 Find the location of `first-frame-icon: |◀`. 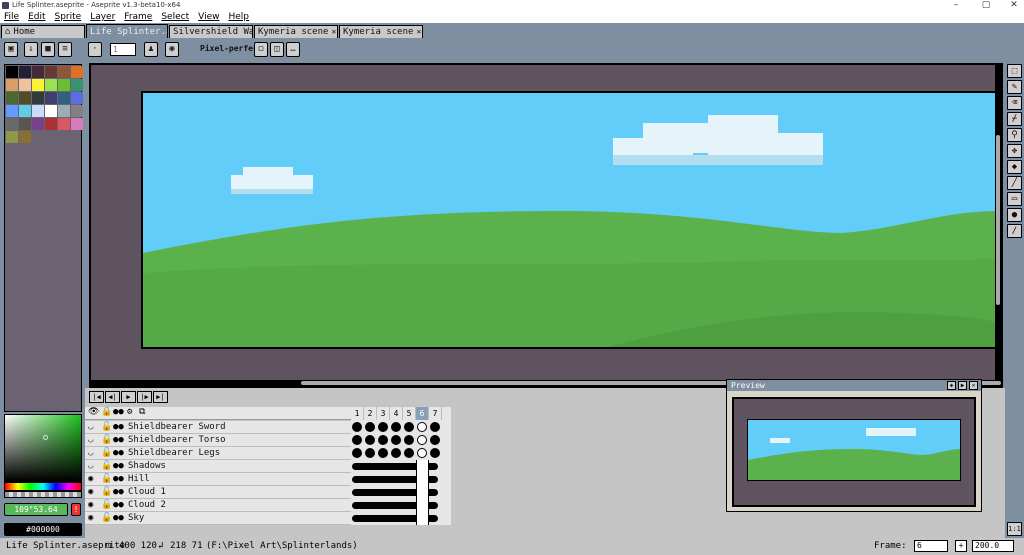

first-frame-icon: |◀ is located at coordinates (96, 397).